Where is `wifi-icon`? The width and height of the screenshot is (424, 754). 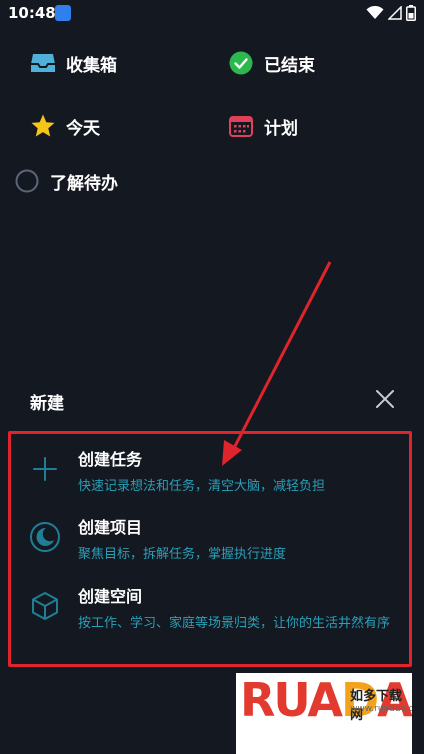 wifi-icon is located at coordinates (375, 12).